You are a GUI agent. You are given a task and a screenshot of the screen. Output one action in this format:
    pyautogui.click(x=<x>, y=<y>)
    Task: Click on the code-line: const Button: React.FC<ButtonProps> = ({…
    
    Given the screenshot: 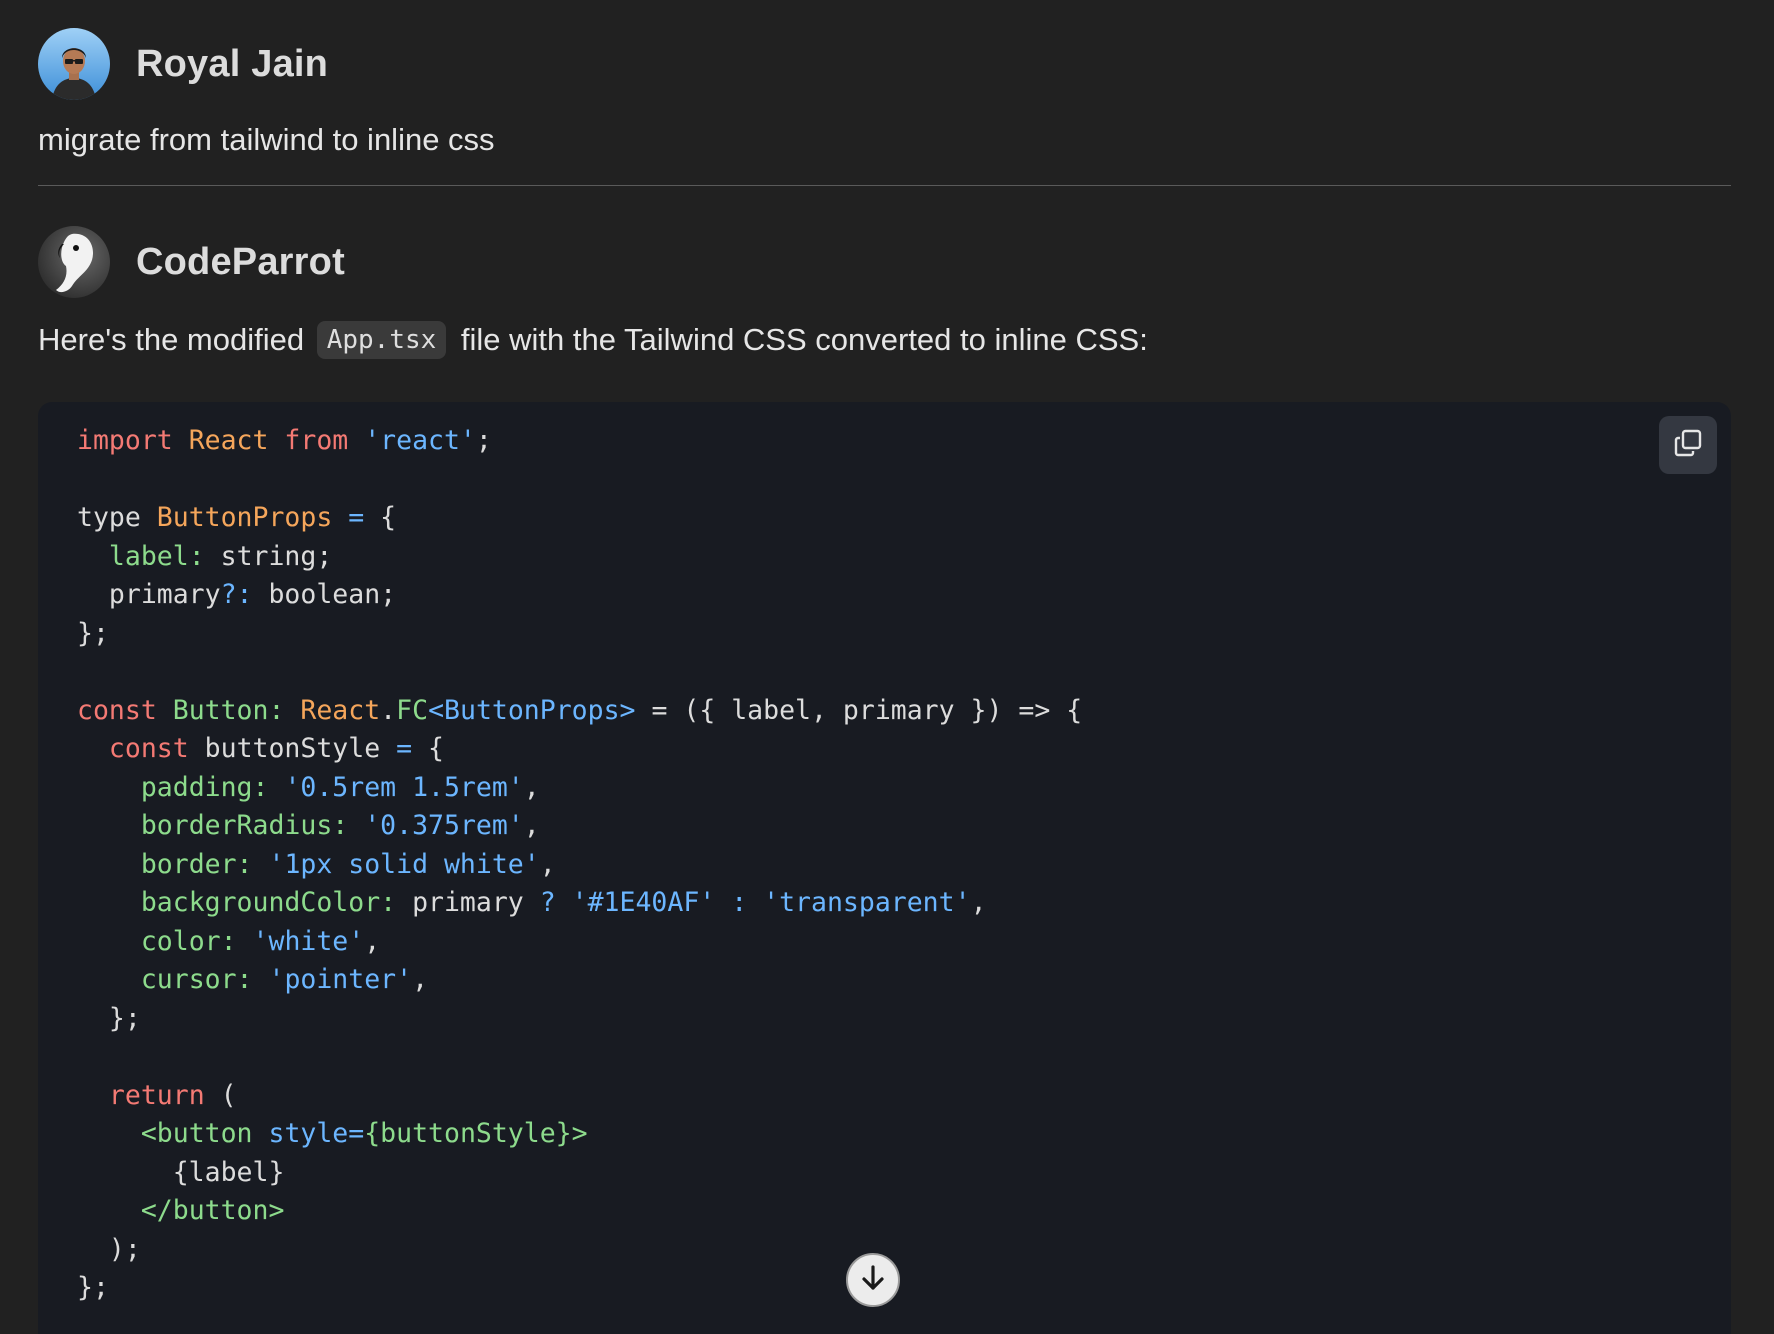 What is the action you would take?
    pyautogui.click(x=580, y=710)
    